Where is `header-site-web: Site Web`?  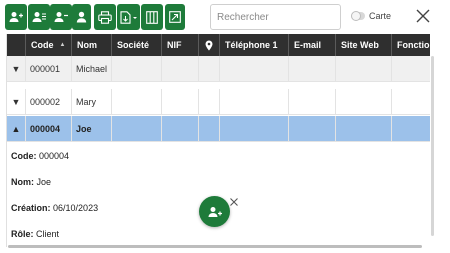 header-site-web: Site Web is located at coordinates (364, 45).